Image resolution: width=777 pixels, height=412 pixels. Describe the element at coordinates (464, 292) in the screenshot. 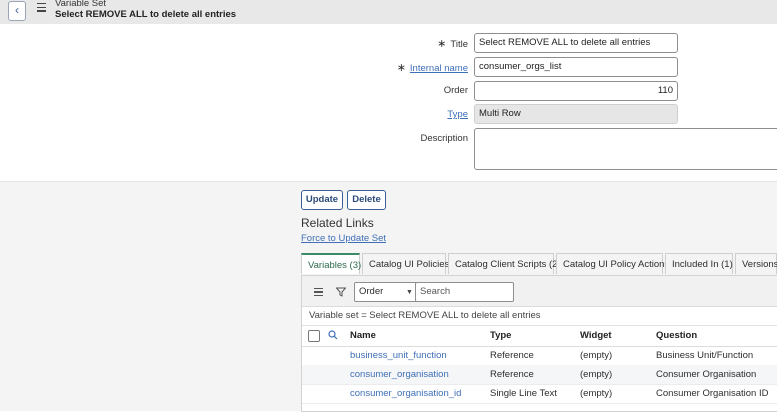

I see `list-search-input: Search` at that location.